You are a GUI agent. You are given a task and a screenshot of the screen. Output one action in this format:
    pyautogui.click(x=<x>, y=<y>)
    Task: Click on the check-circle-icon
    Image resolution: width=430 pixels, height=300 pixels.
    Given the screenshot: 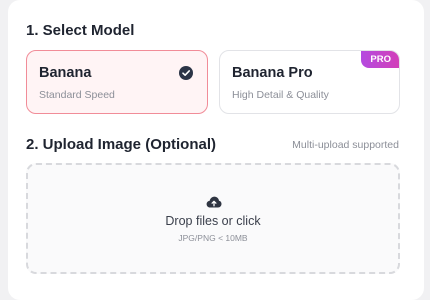 What is the action you would take?
    pyautogui.click(x=186, y=73)
    